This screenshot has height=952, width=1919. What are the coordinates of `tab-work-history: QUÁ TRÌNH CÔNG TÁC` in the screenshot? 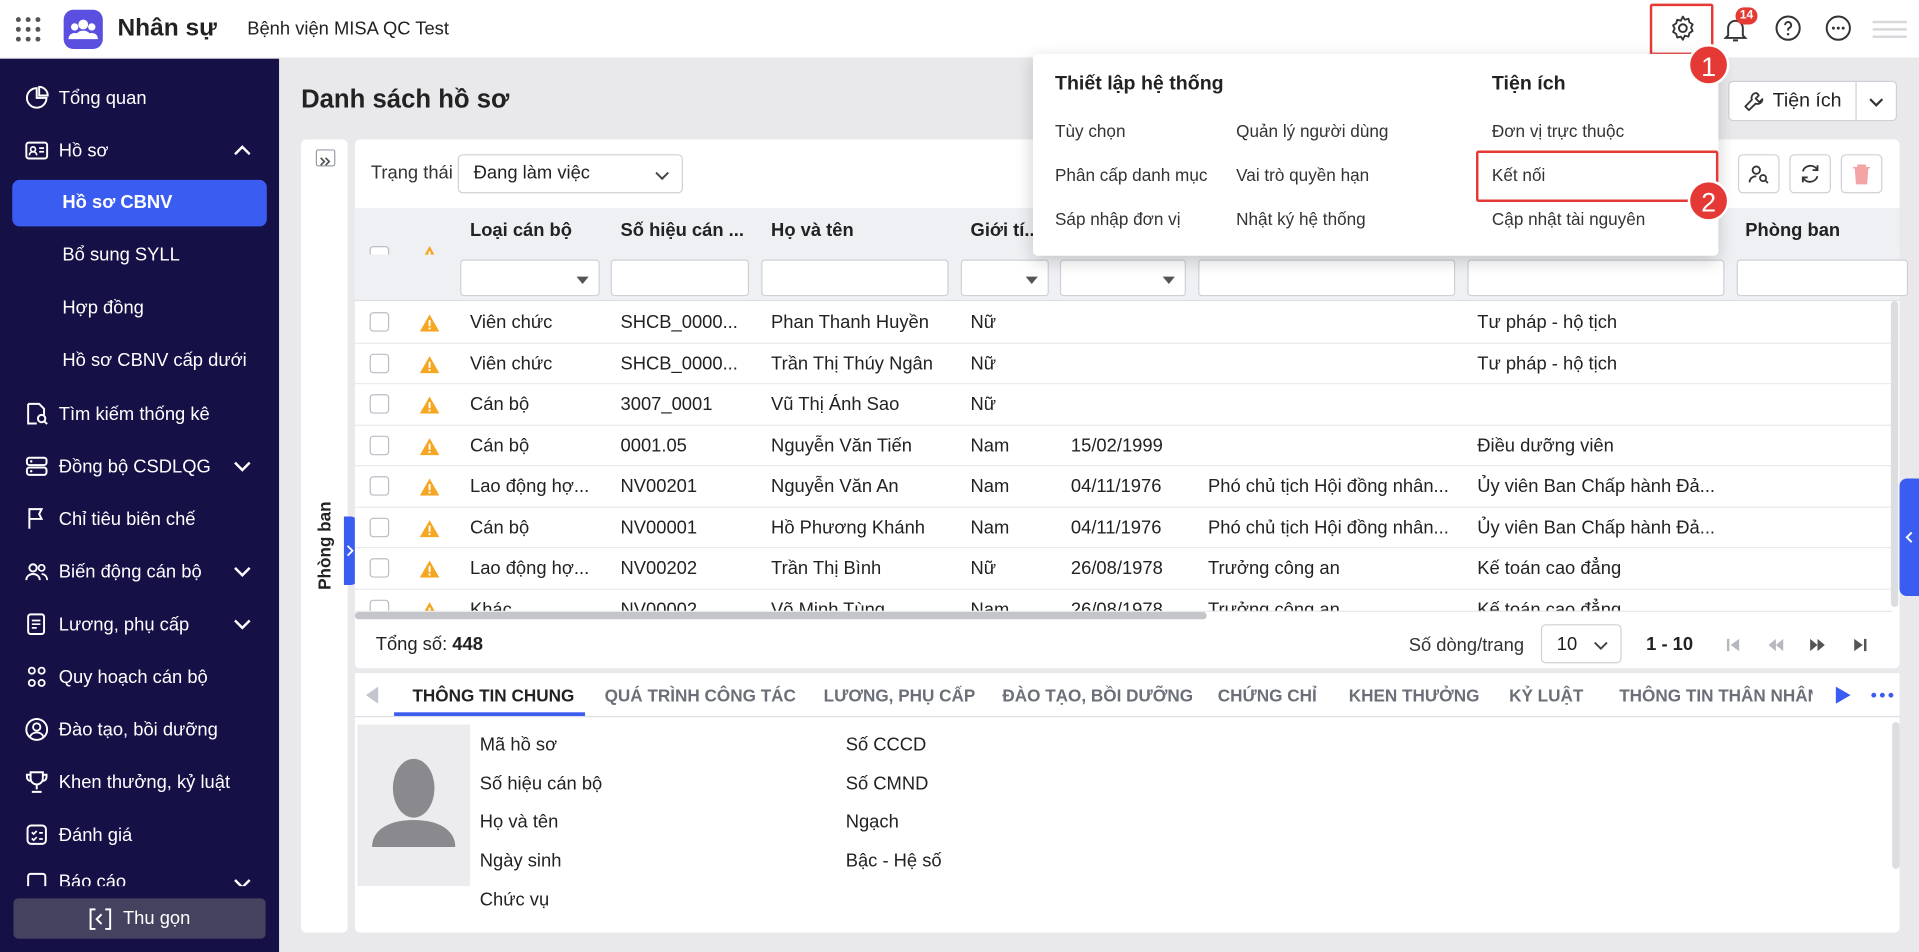 It's located at (700, 695).